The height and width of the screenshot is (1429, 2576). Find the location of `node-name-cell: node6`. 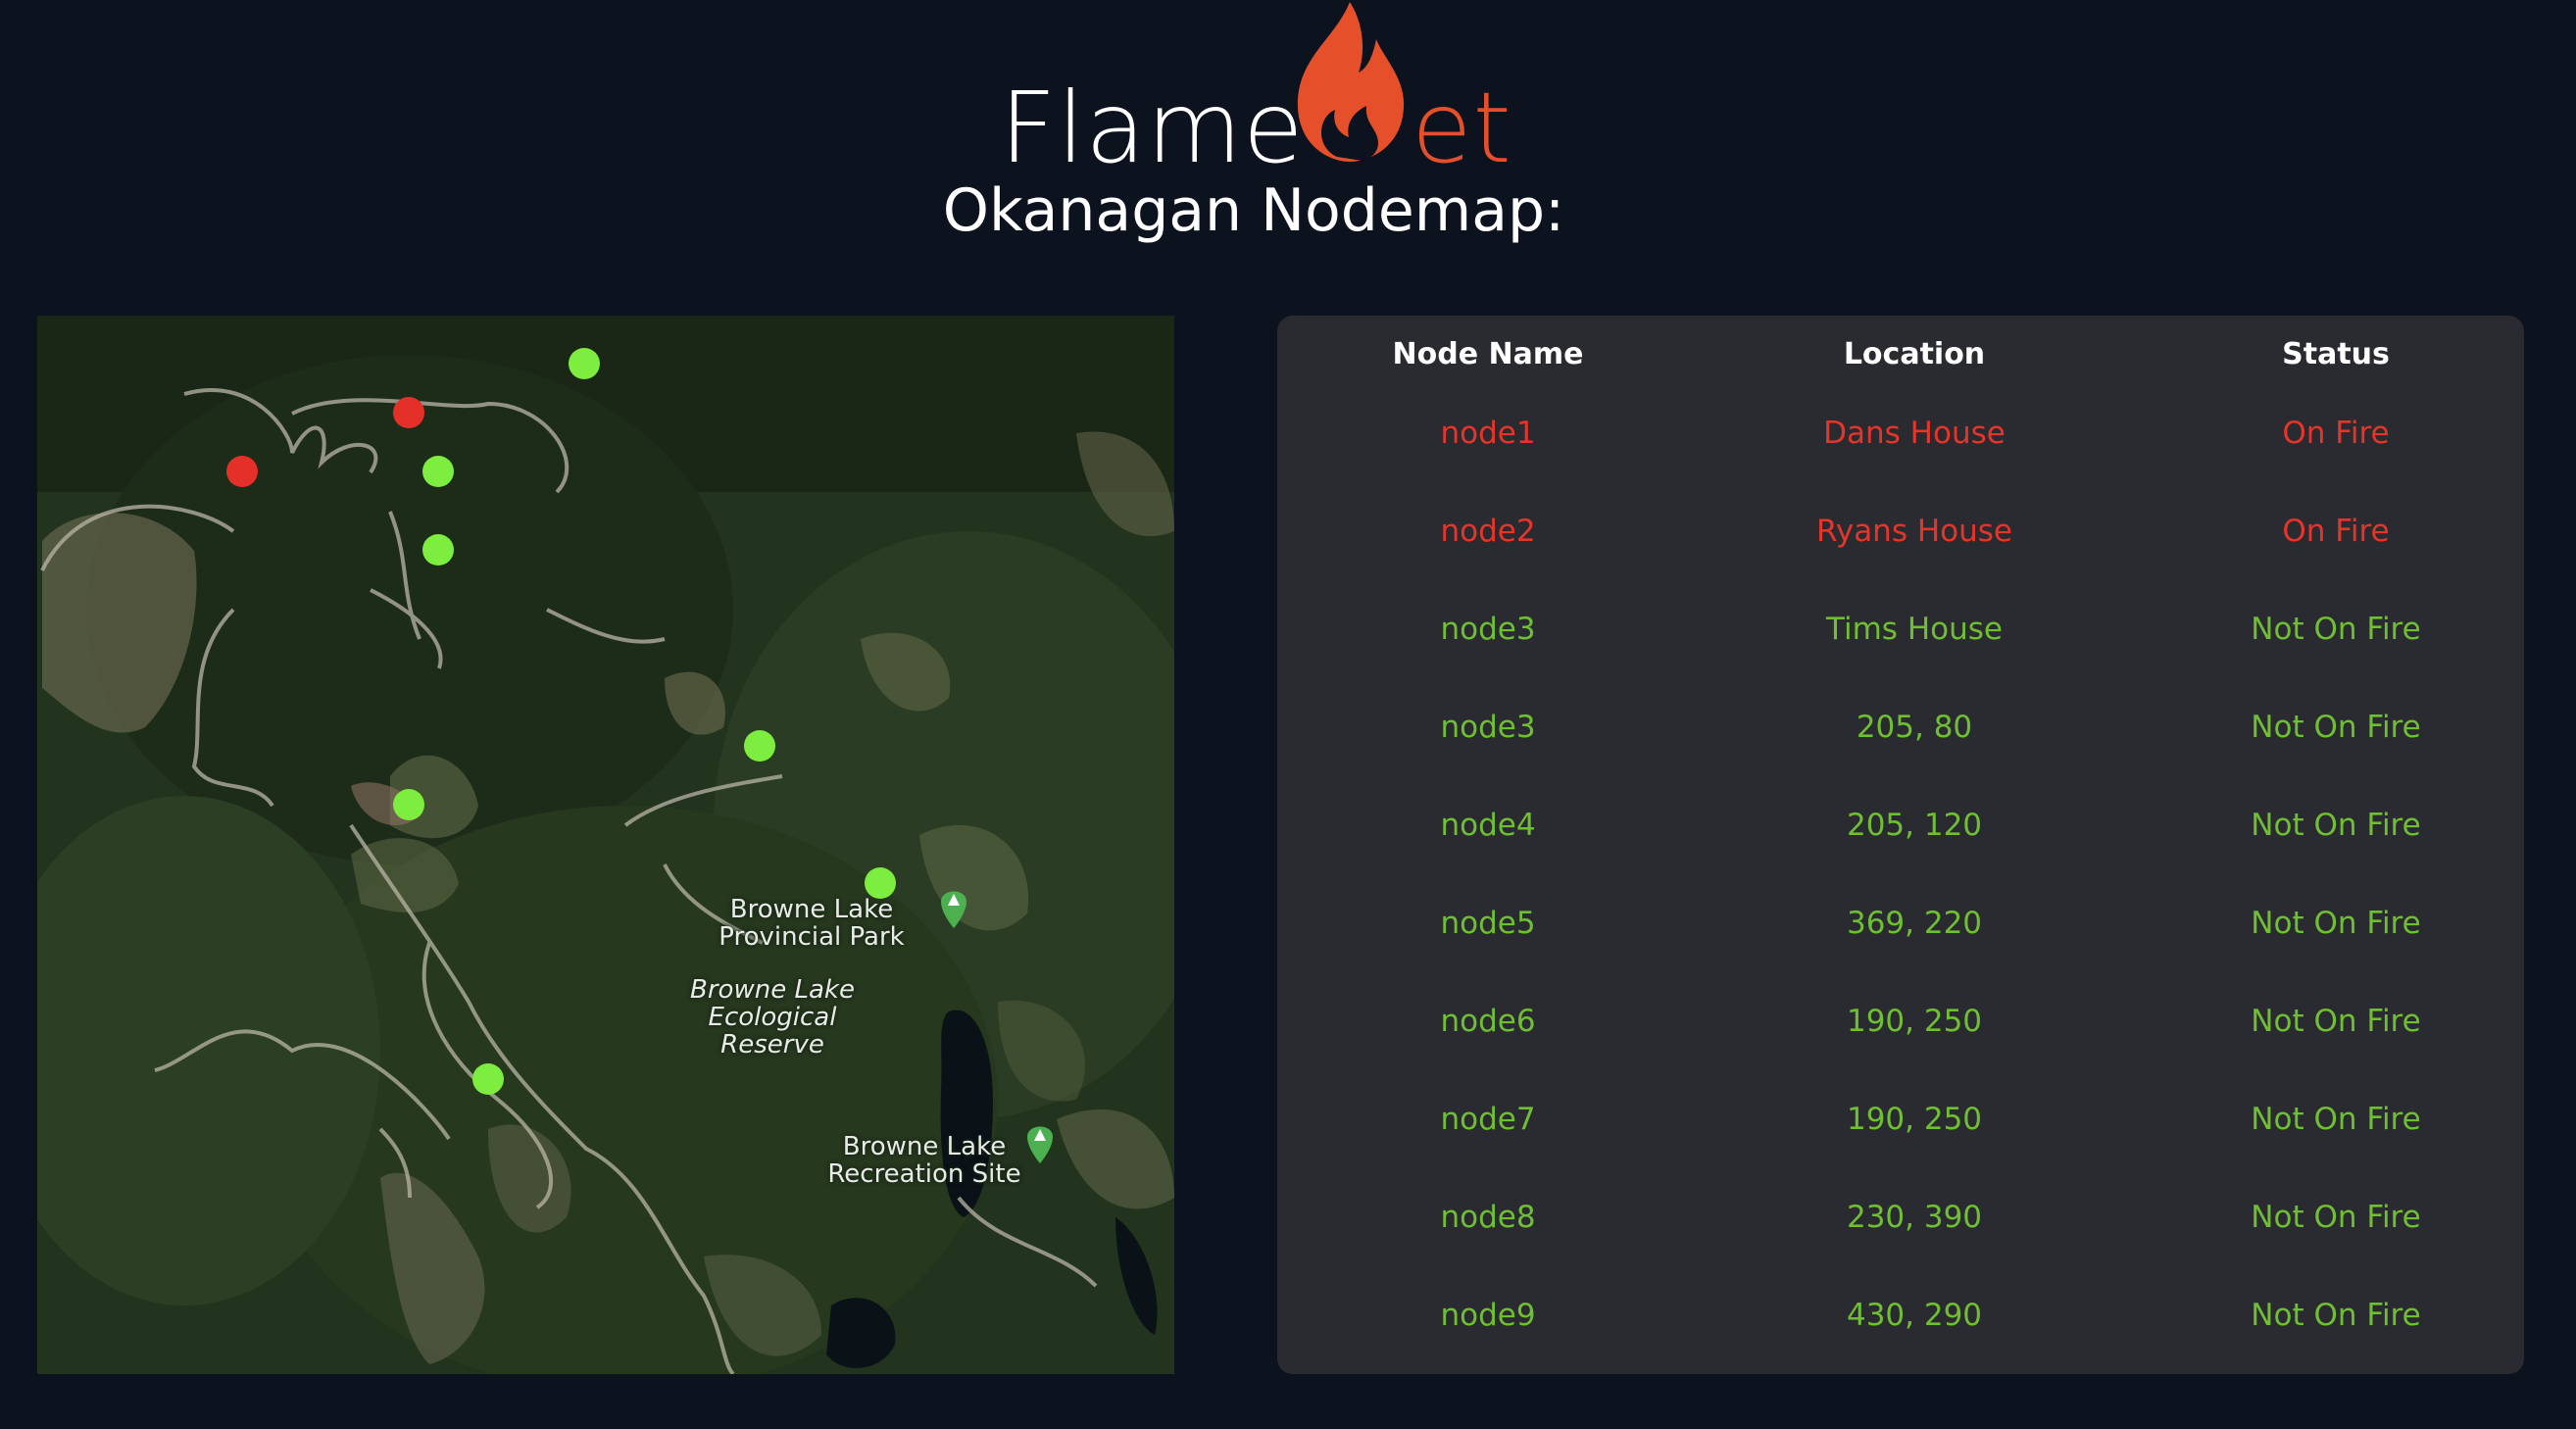

node-name-cell: node6 is located at coordinates (1488, 1021).